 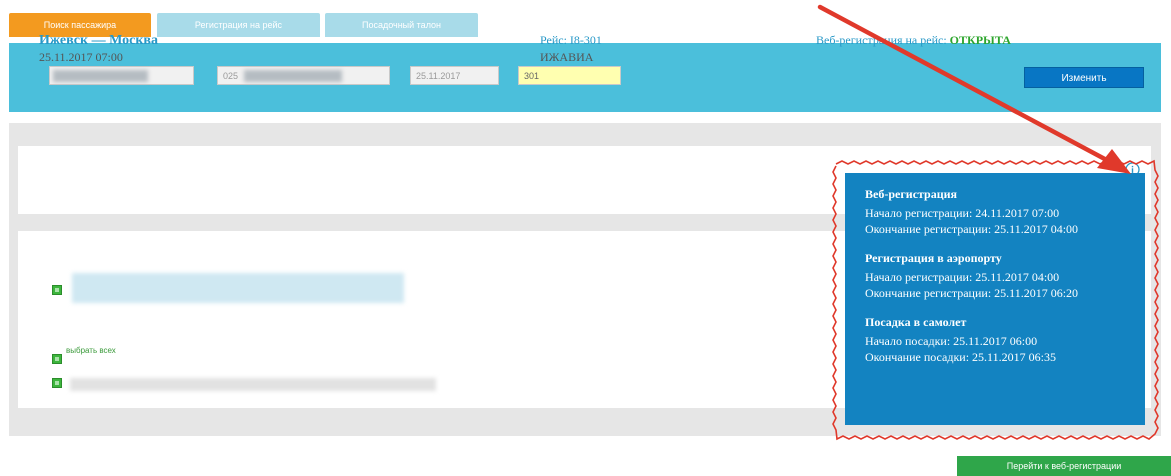 What do you see at coordinates (1064, 466) in the screenshot?
I see `go-to-web-registration-button: Перейти к веб-регистрации` at bounding box center [1064, 466].